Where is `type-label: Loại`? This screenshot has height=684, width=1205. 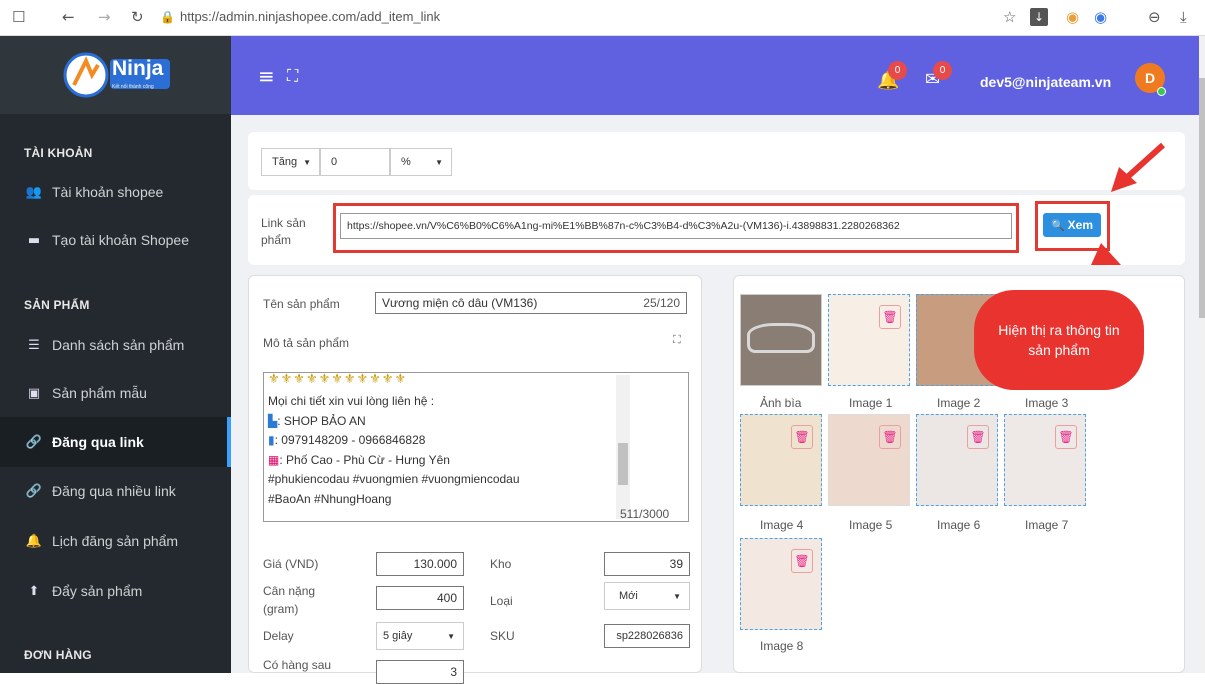
type-label: Loại is located at coordinates (501, 601).